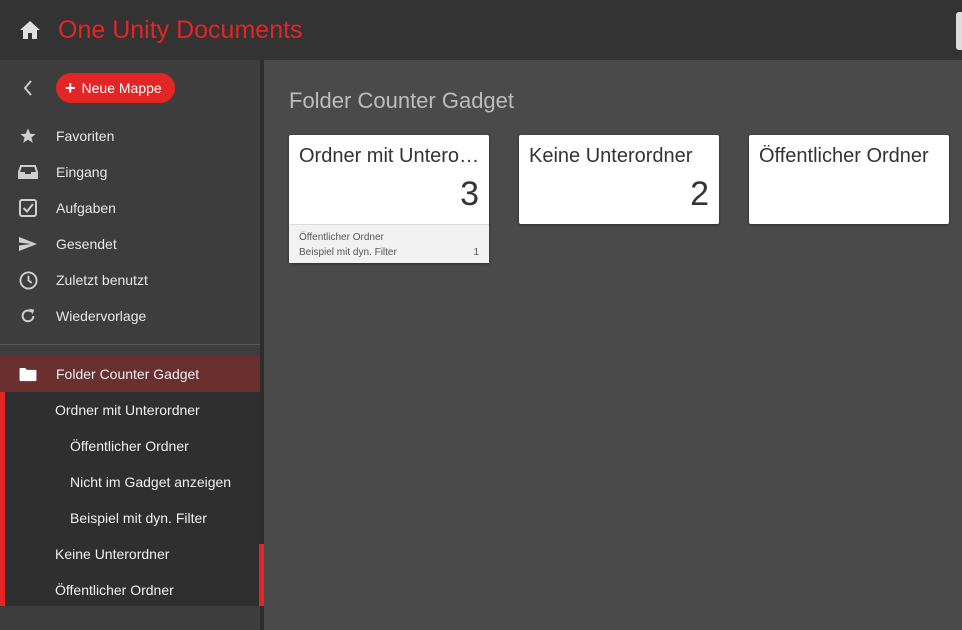 The image size is (962, 630). Describe the element at coordinates (130, 208) in the screenshot. I see `sidebar-item-aufgaben: Aufgaben` at that location.